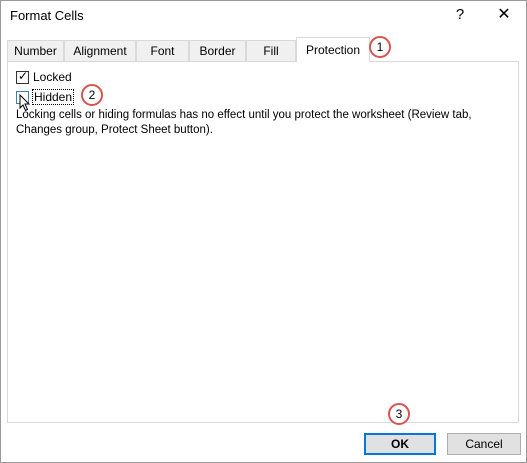  Describe the element at coordinates (162, 50) in the screenshot. I see `tab-font: Font` at that location.